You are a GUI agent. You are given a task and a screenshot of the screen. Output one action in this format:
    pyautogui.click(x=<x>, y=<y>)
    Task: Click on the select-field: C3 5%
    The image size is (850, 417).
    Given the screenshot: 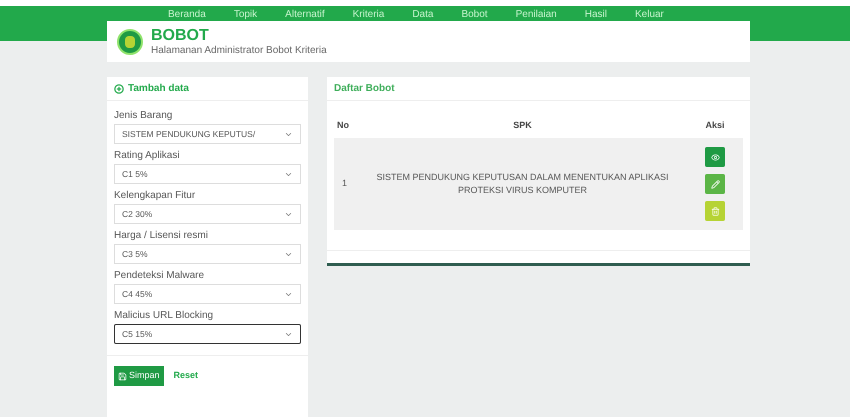 What is the action you would take?
    pyautogui.click(x=207, y=254)
    